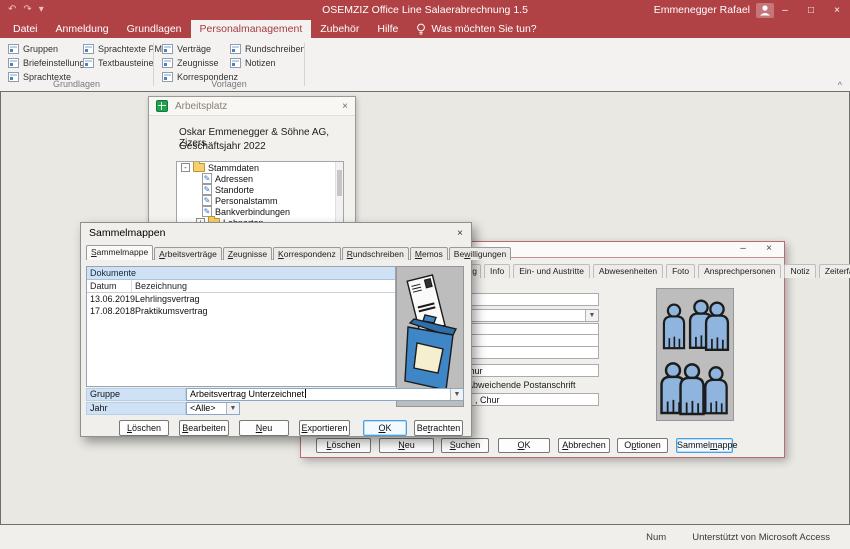 Image resolution: width=850 pixels, height=549 pixels. Describe the element at coordinates (834, 271) in the screenshot. I see `tab-zeiterfassung: Zeiterfassung` at that location.